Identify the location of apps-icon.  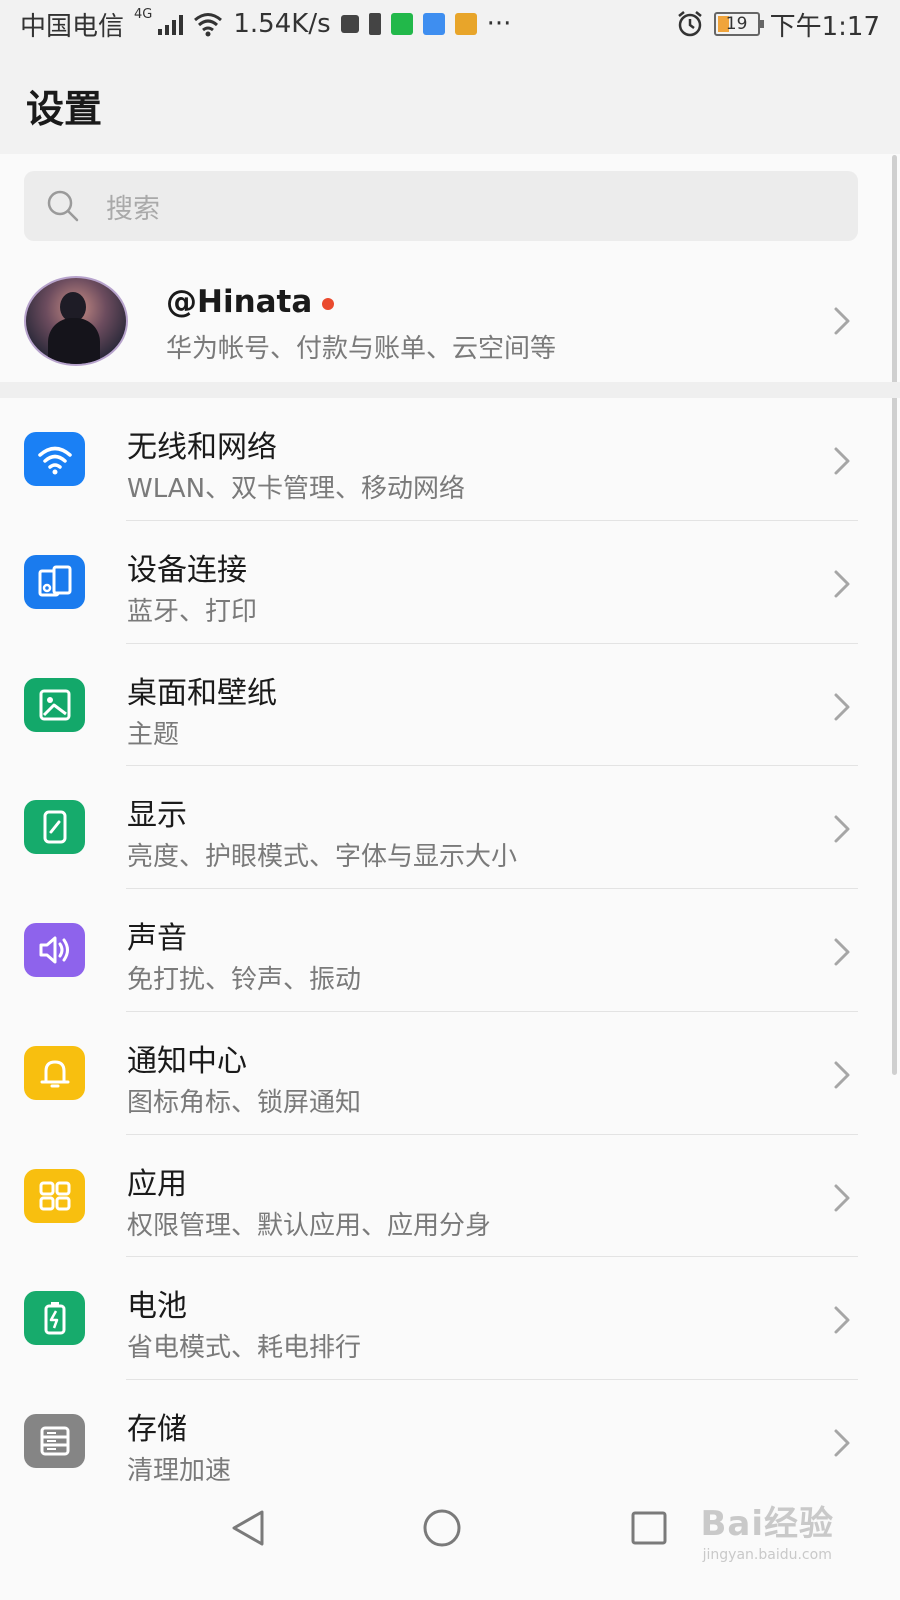
(54, 1195).